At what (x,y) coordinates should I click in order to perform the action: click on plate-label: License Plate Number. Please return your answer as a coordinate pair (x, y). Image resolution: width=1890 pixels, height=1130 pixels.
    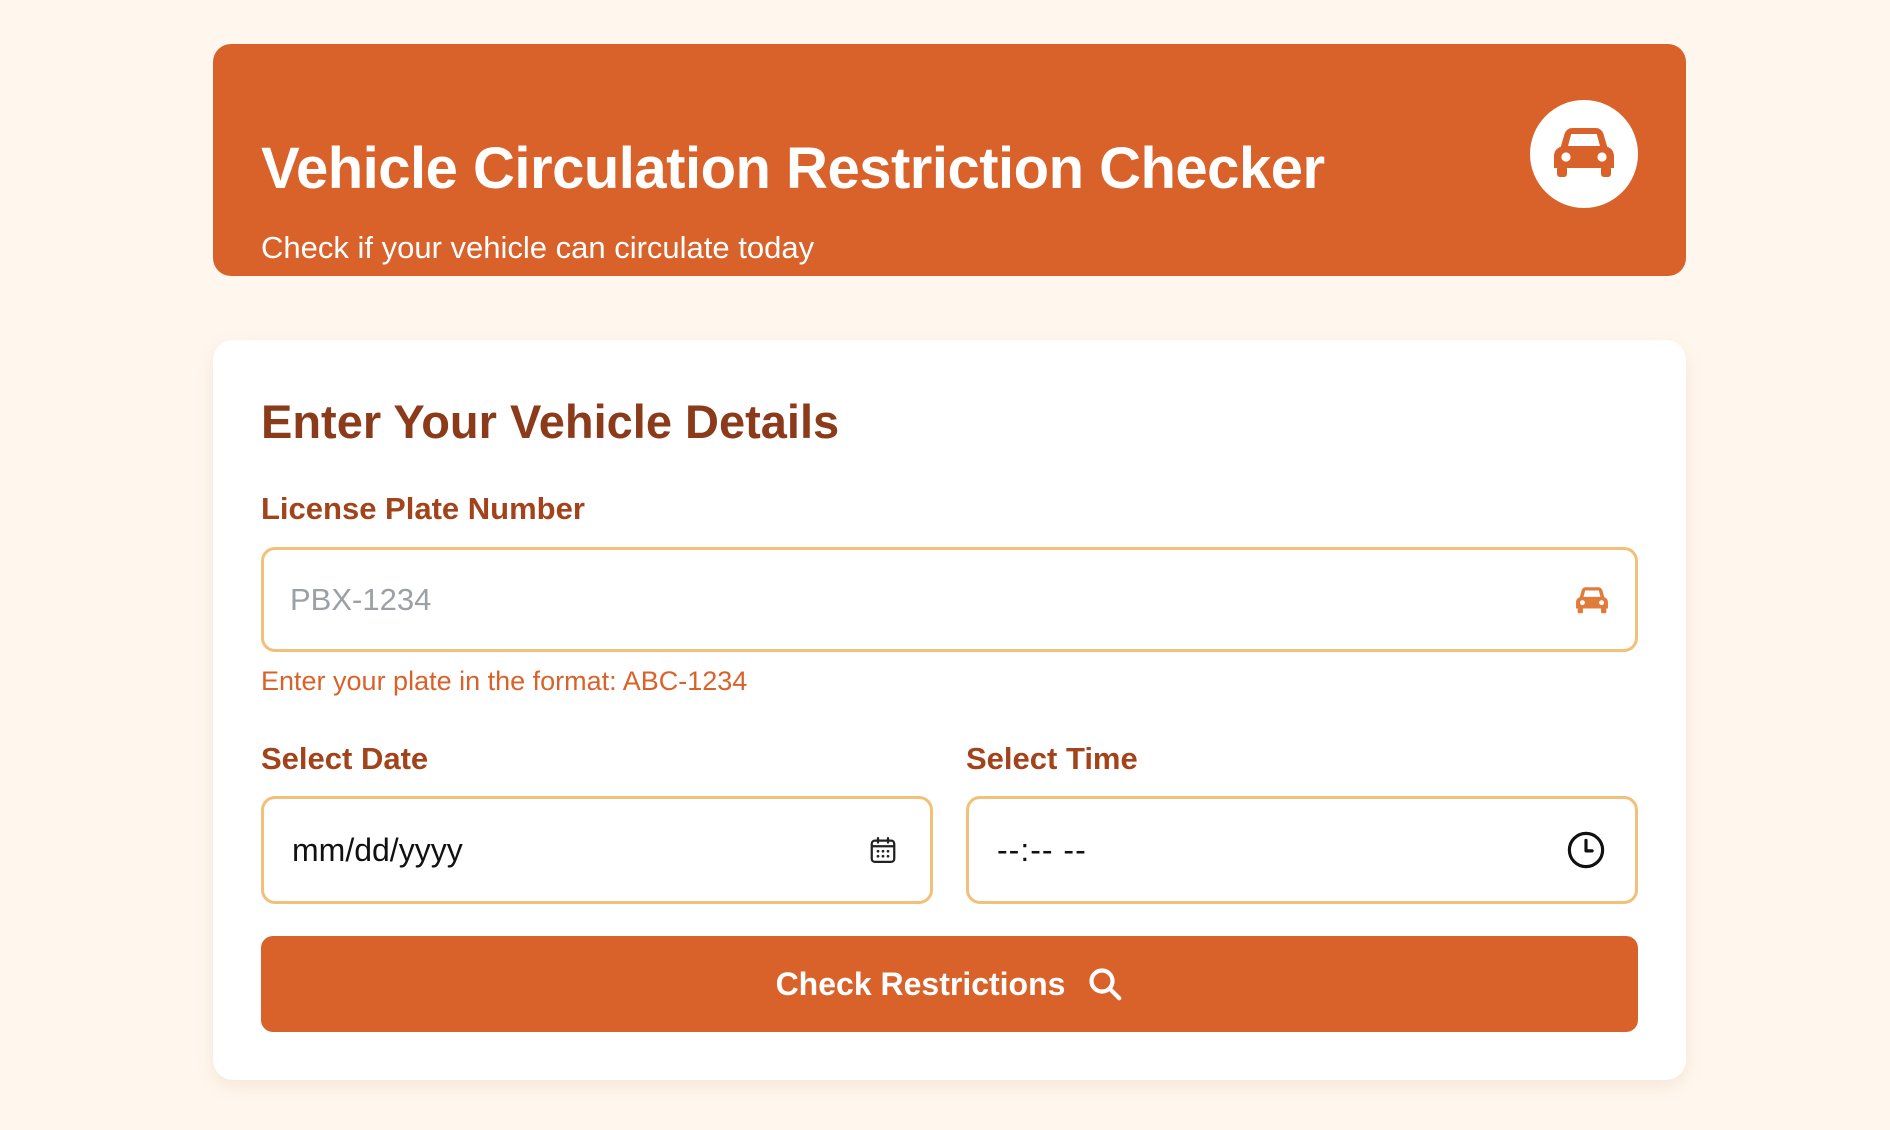
    Looking at the image, I should click on (423, 508).